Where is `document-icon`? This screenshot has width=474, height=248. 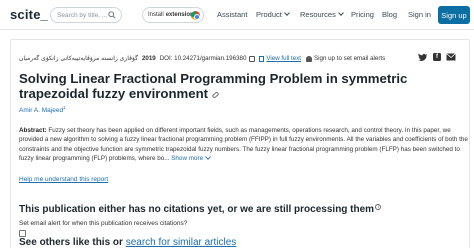
document-icon is located at coordinates (262, 58).